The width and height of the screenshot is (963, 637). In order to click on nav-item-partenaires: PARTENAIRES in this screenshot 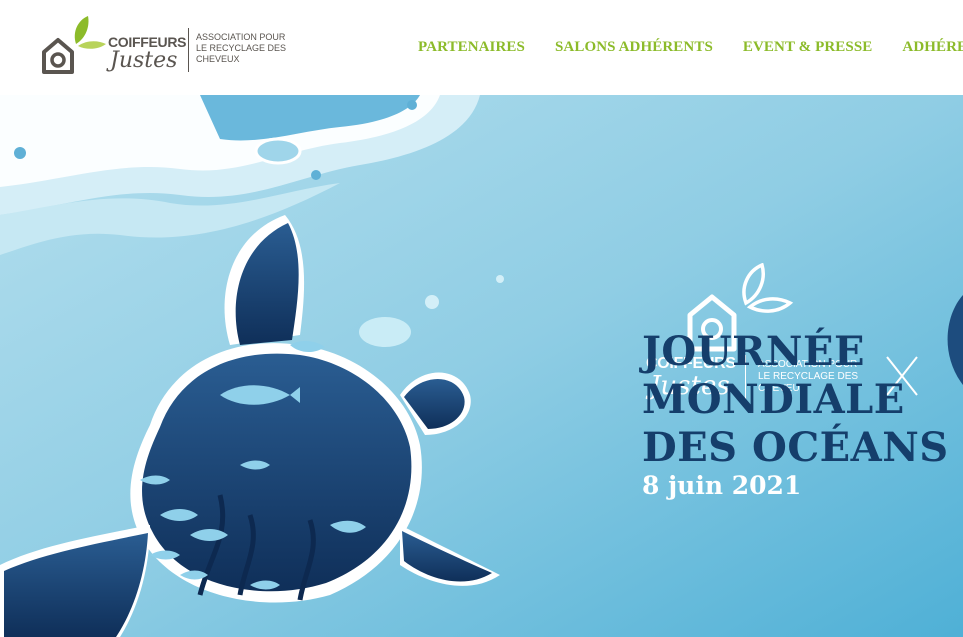, I will do `click(471, 47)`.